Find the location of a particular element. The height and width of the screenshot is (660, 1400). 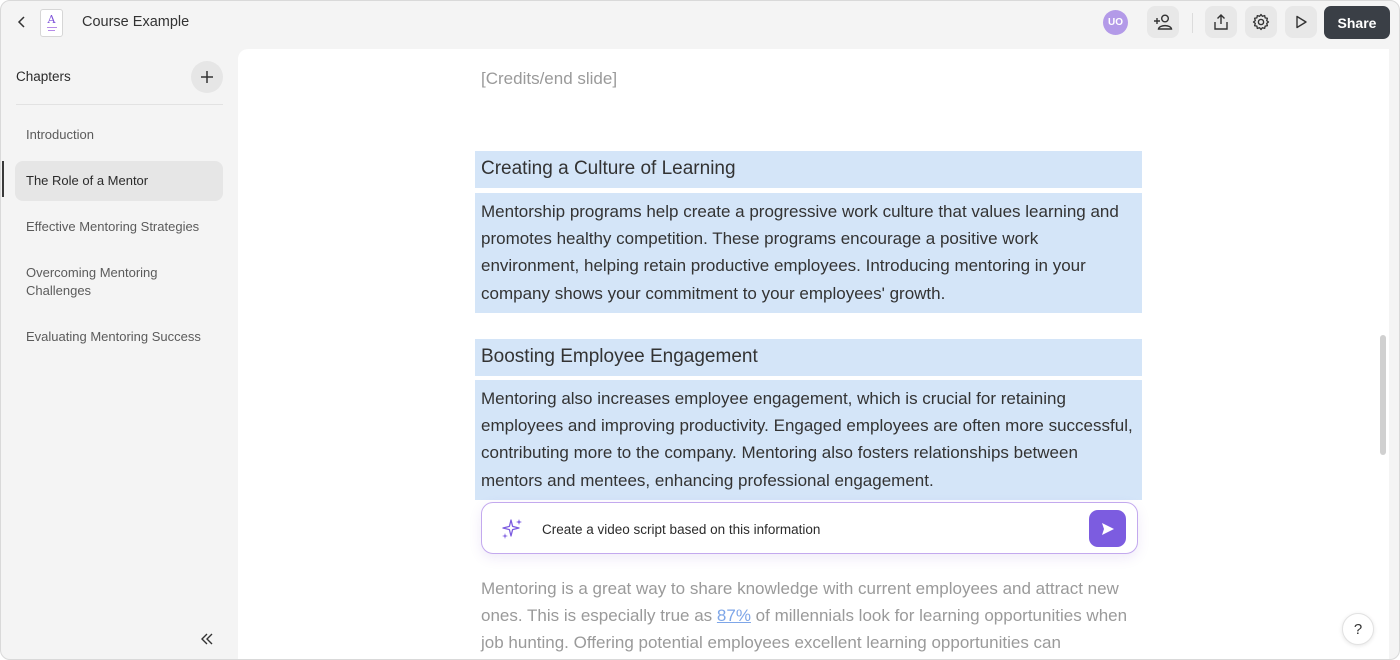

chapter-item-overcoming-mentoring-challenges: Overcoming Mentoring Challenges is located at coordinates (100, 282).